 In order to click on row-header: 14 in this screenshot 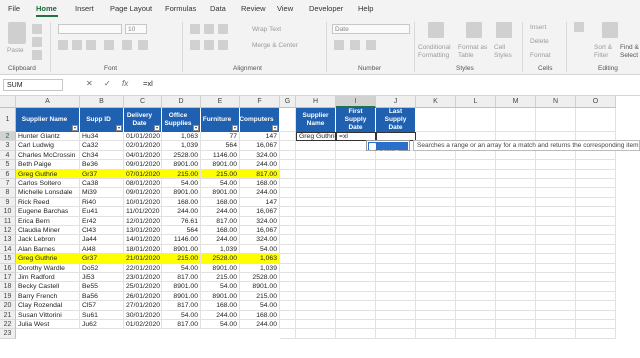, I will do `click(8, 249)`.